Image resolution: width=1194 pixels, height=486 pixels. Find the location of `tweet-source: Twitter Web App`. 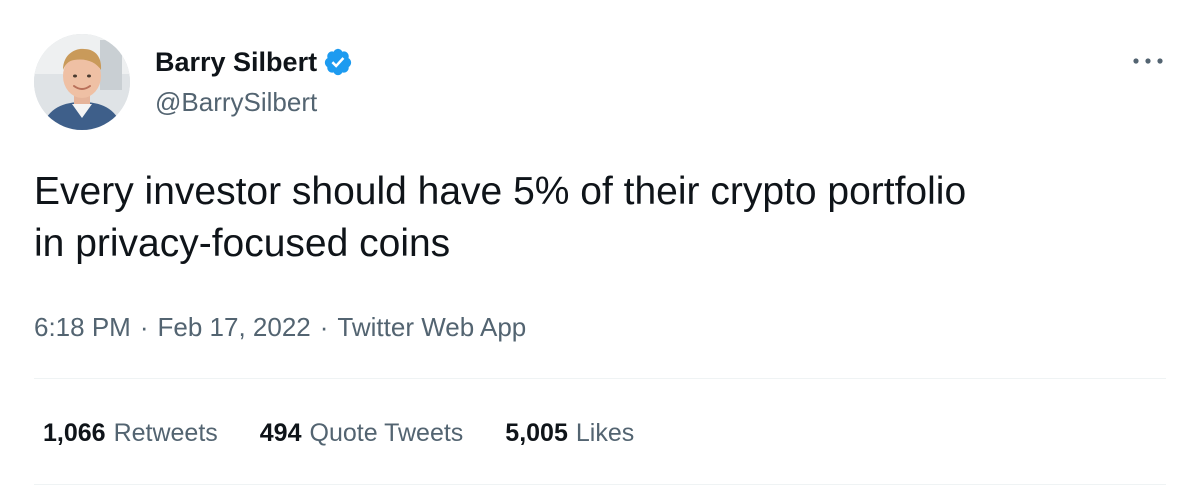

tweet-source: Twitter Web App is located at coordinates (431, 327).